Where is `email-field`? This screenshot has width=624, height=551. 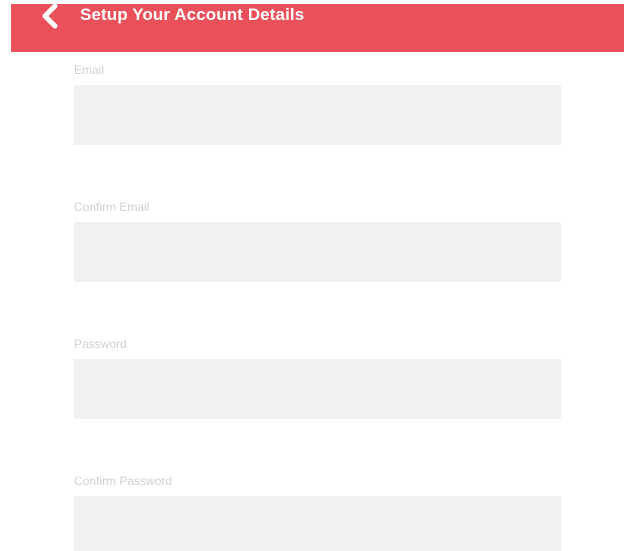 email-field is located at coordinates (317, 115).